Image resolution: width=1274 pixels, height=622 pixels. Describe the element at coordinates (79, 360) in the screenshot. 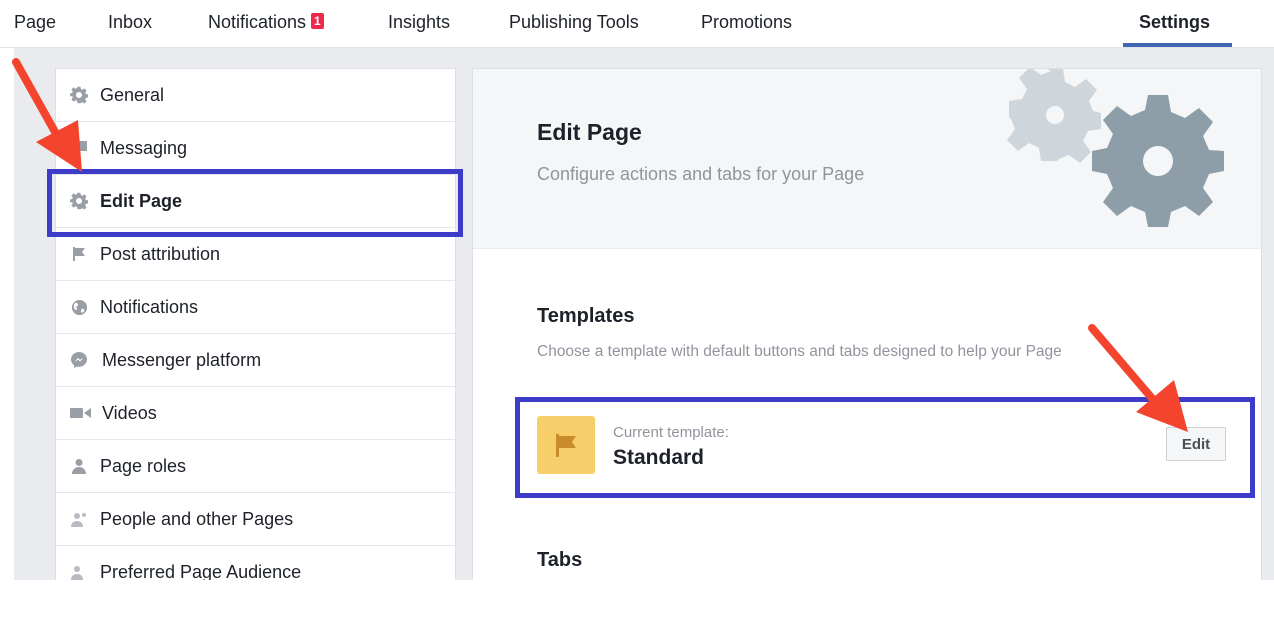

I see `messenger-icon` at that location.